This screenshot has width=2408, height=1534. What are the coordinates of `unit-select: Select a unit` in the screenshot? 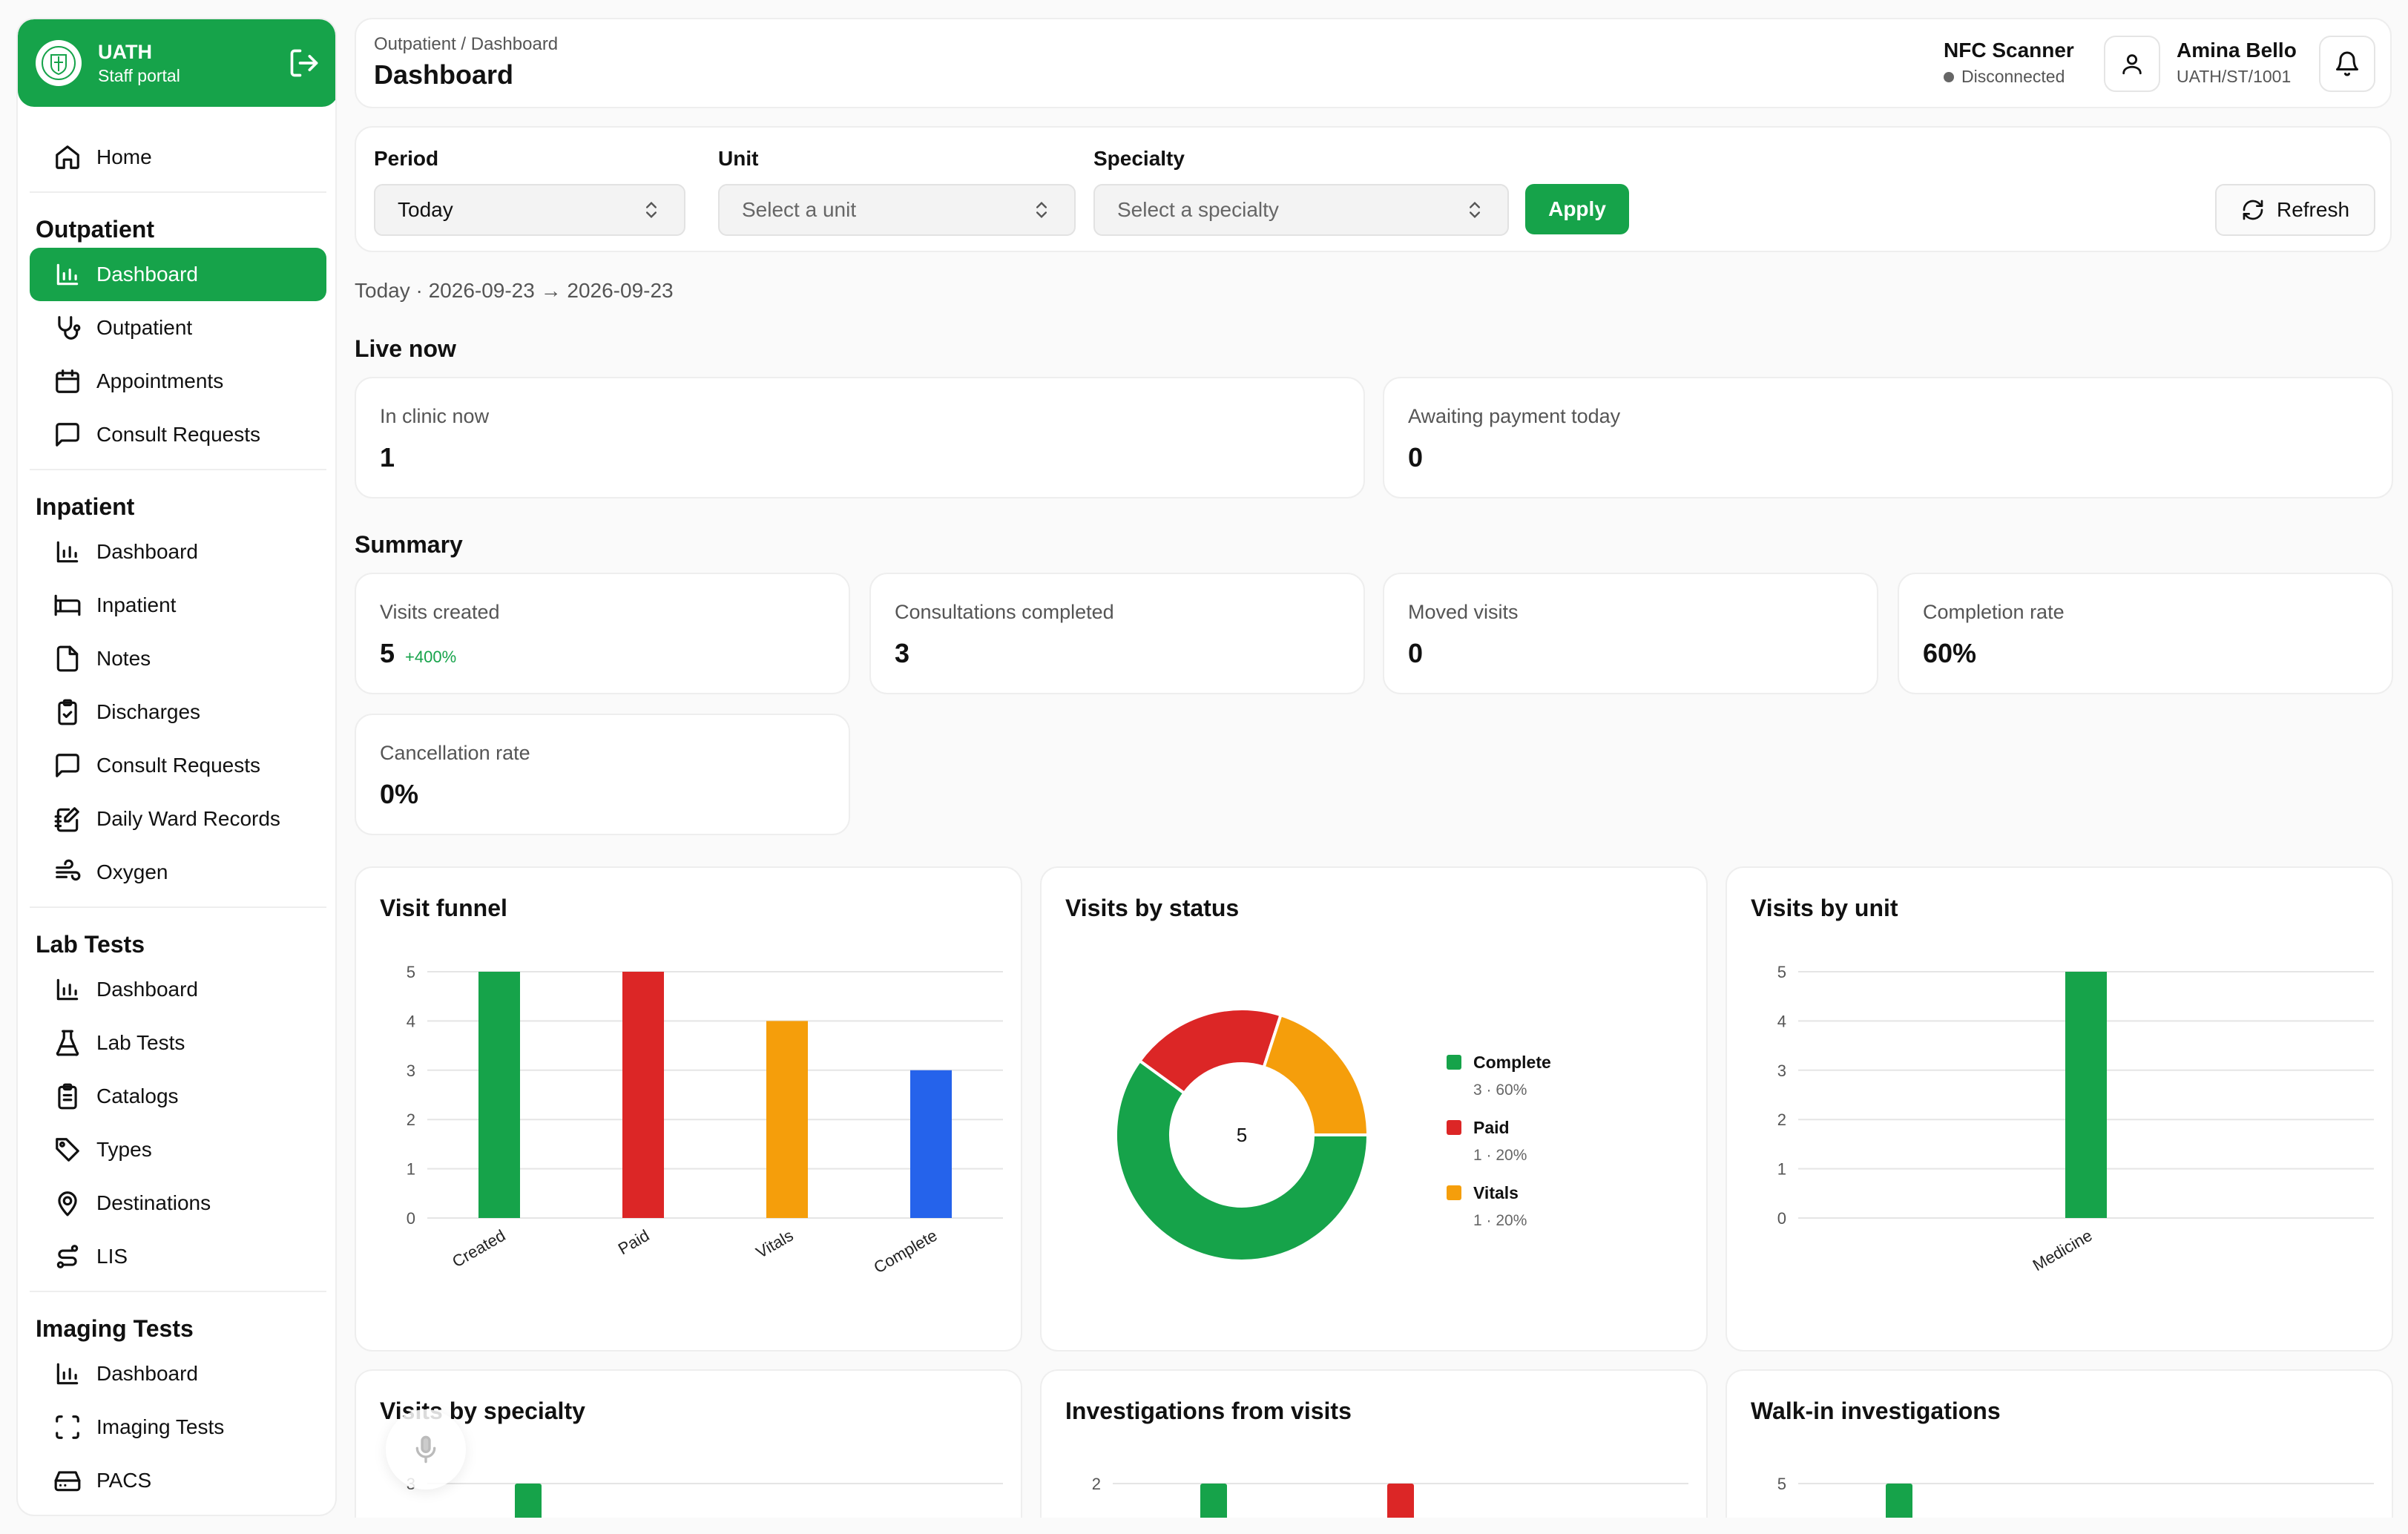 It's located at (897, 210).